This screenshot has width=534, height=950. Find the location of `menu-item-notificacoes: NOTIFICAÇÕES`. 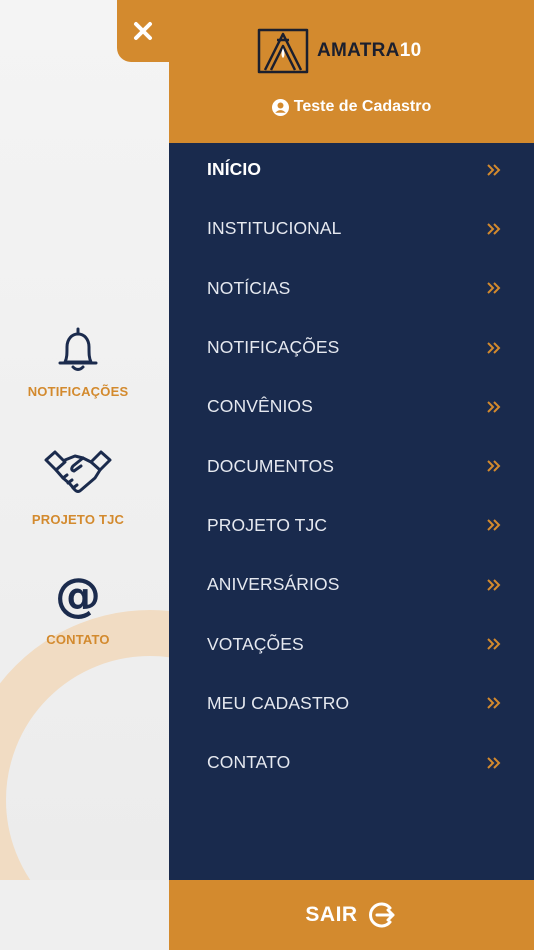

menu-item-notificacoes: NOTIFICAÇÕES is located at coordinates (351, 347).